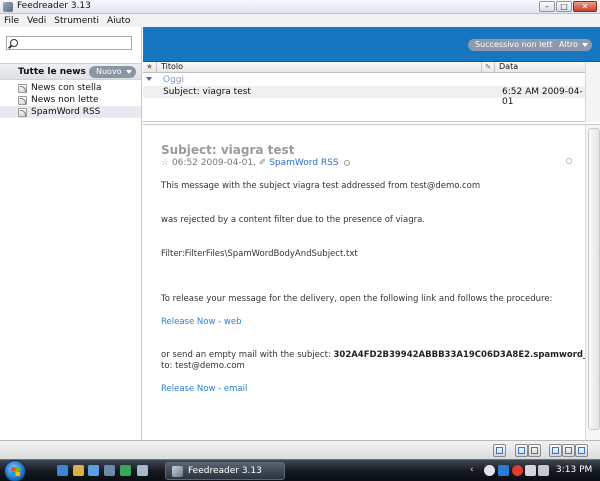 The width and height of the screenshot is (600, 481). I want to click on tray-network-icon, so click(503, 470).